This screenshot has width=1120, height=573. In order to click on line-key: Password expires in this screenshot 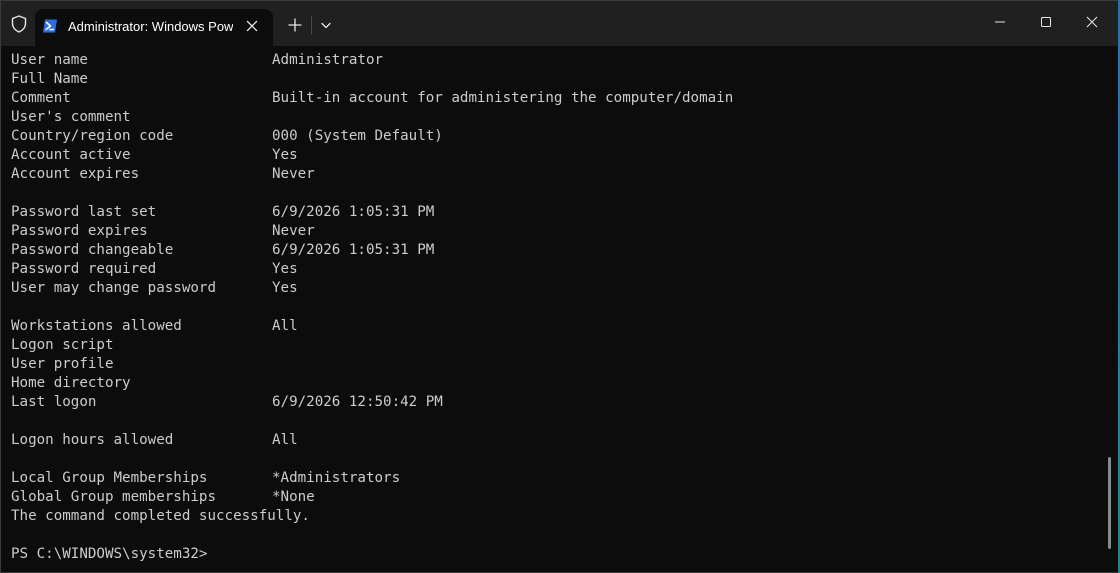, I will do `click(79, 231)`.